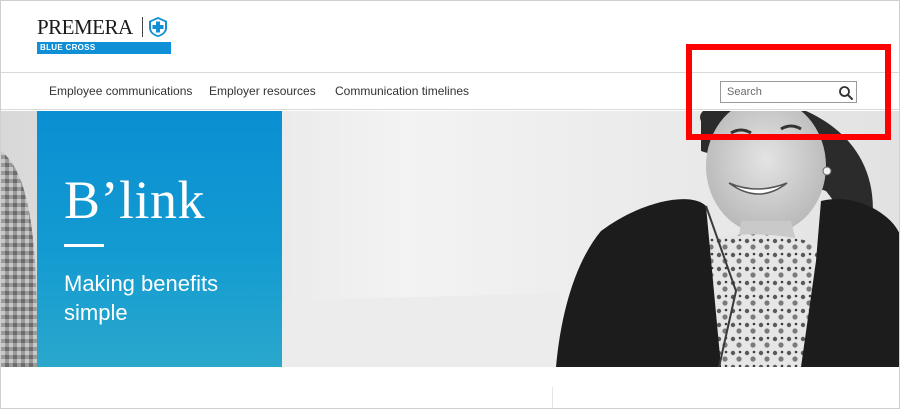 The width and height of the screenshot is (900, 409). I want to click on logo-separator, so click(142, 27).